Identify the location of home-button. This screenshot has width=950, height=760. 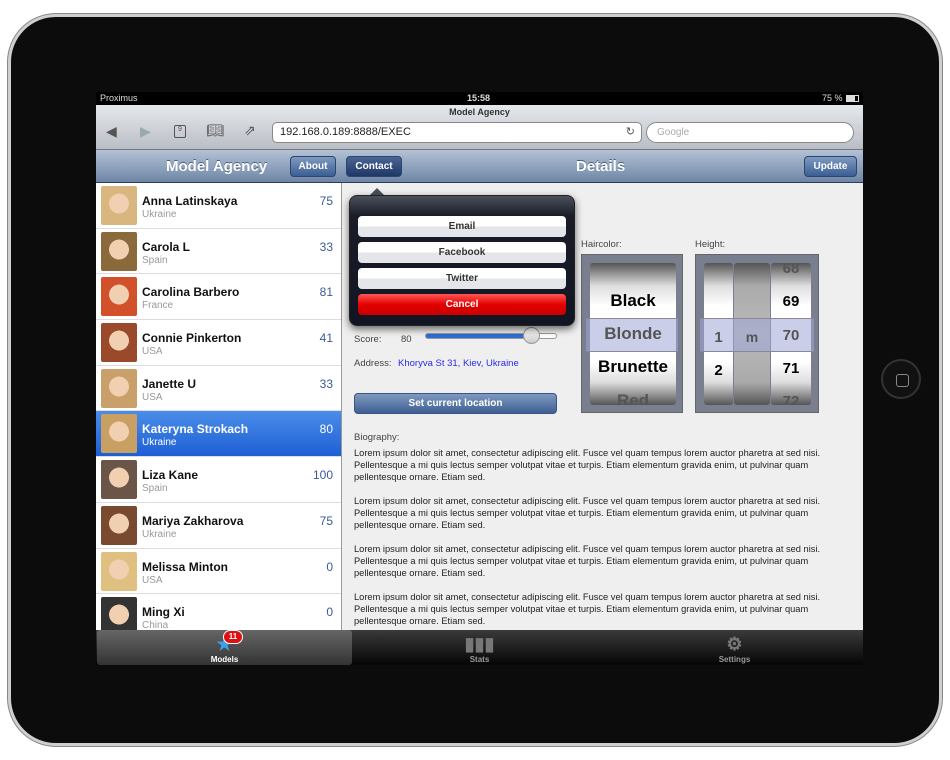
(901, 379).